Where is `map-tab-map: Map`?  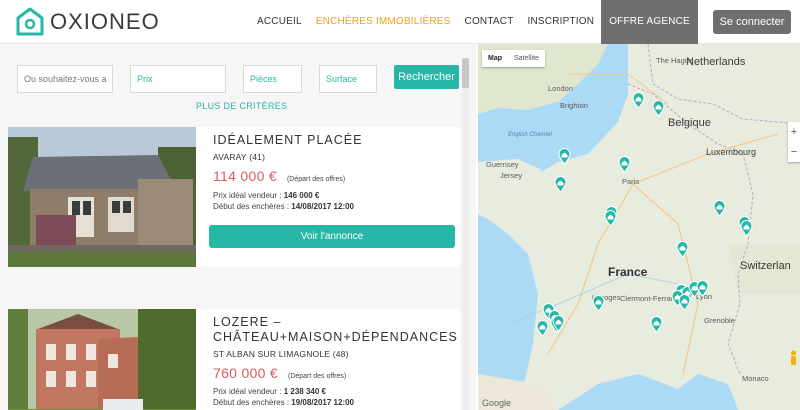
map-tab-map: Map is located at coordinates (495, 58).